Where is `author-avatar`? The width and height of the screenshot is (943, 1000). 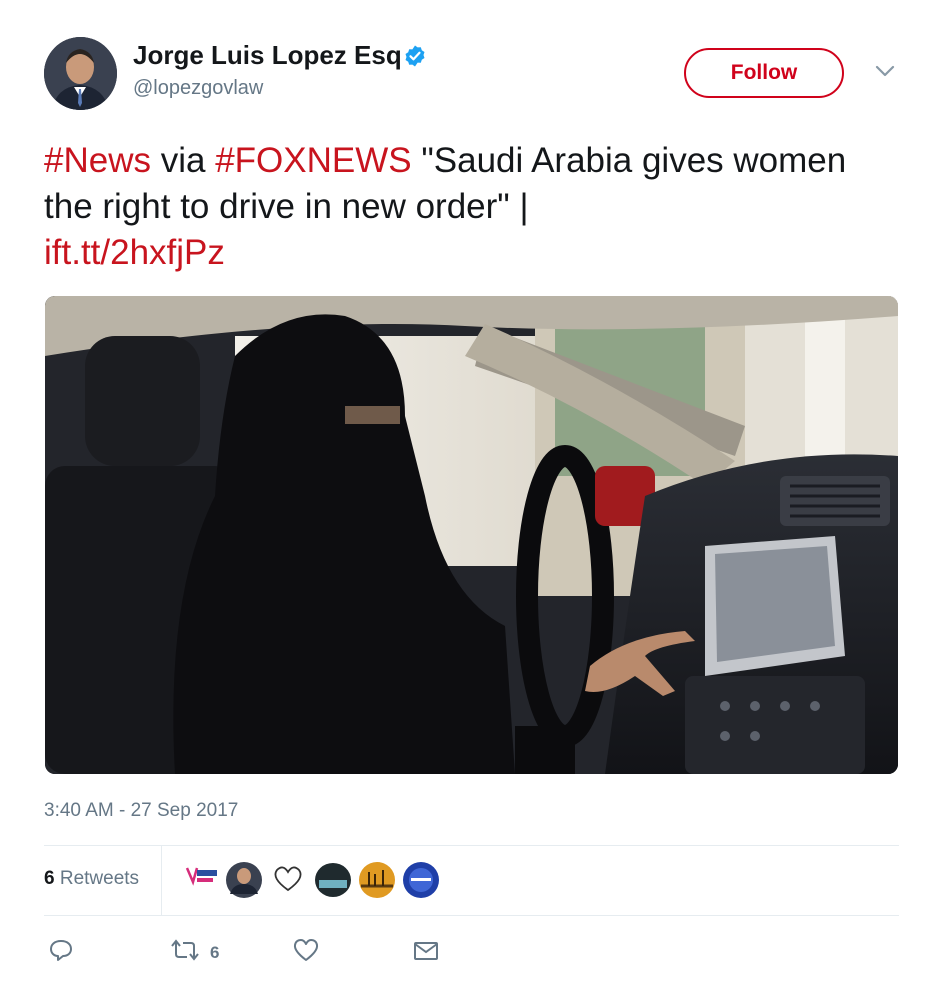 author-avatar is located at coordinates (80, 73).